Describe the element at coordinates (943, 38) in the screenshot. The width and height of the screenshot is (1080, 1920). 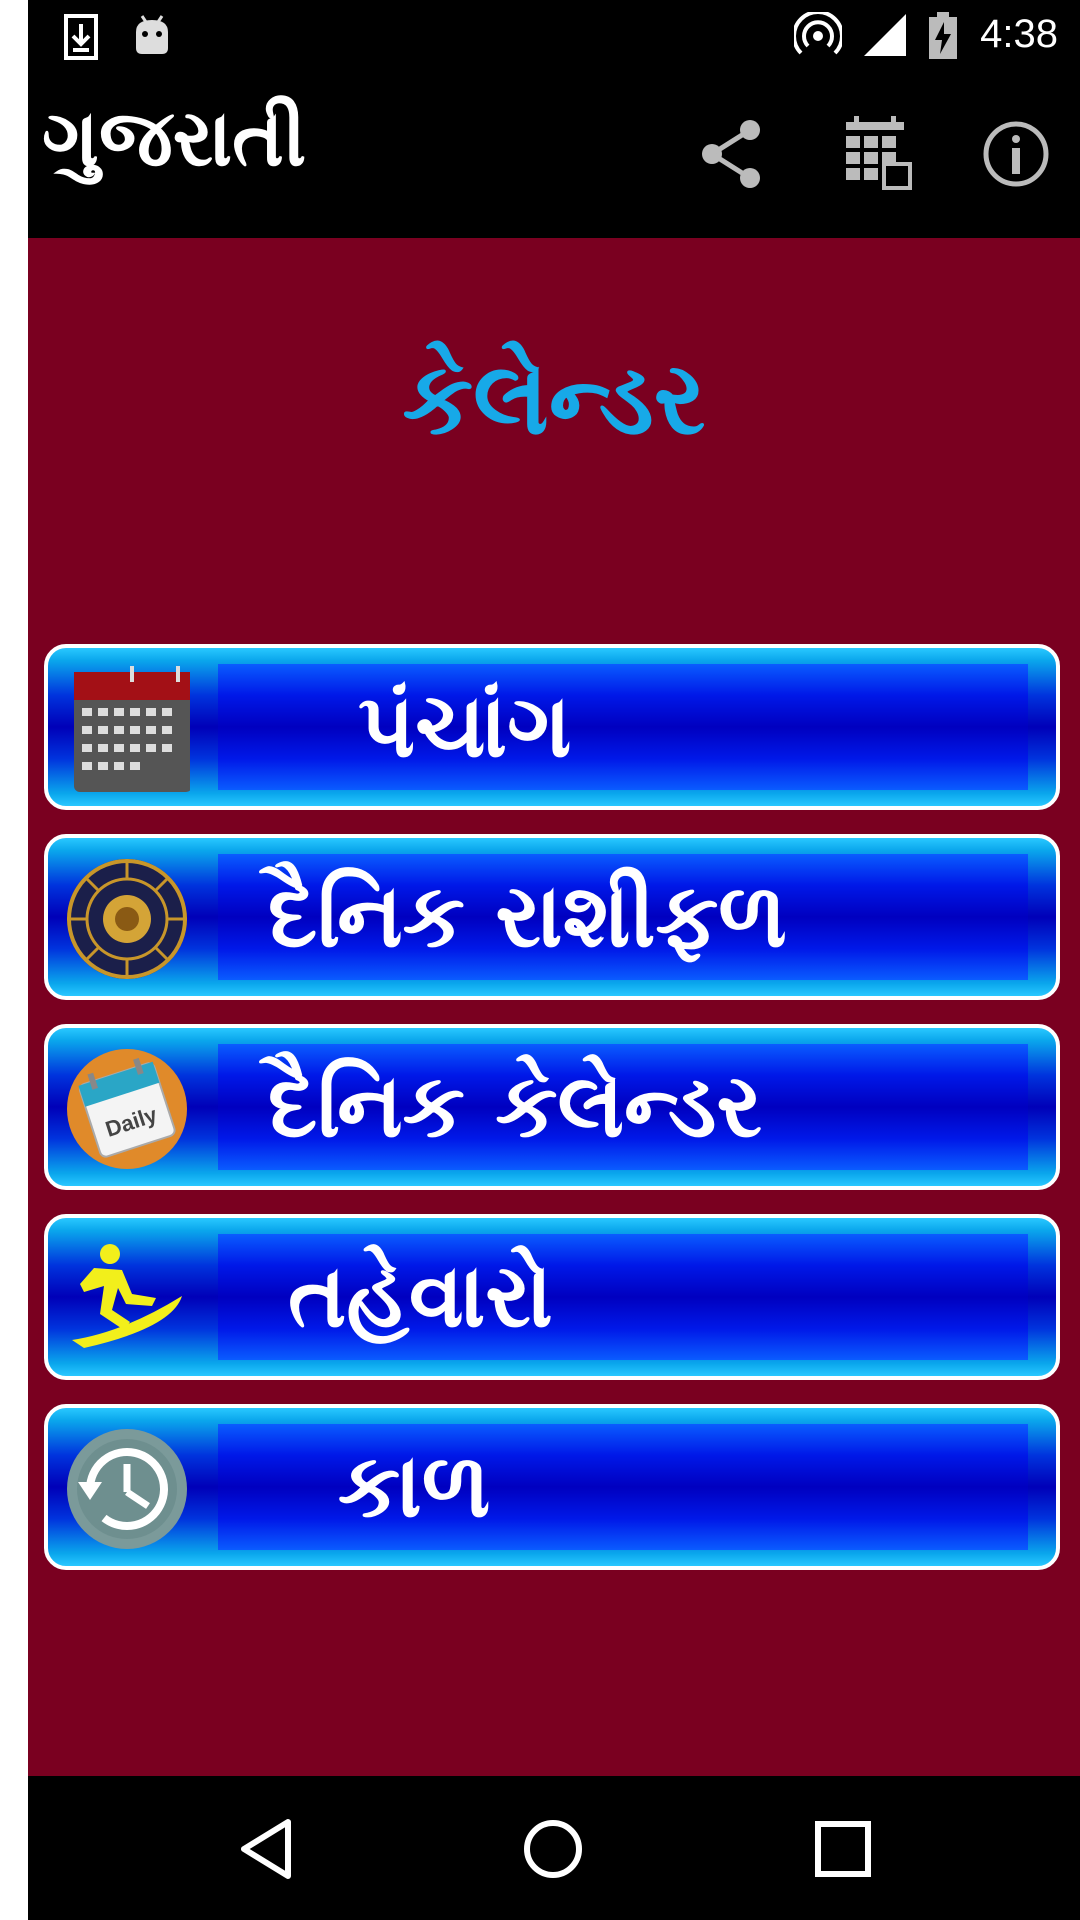
I see `battery-charging-icon` at that location.